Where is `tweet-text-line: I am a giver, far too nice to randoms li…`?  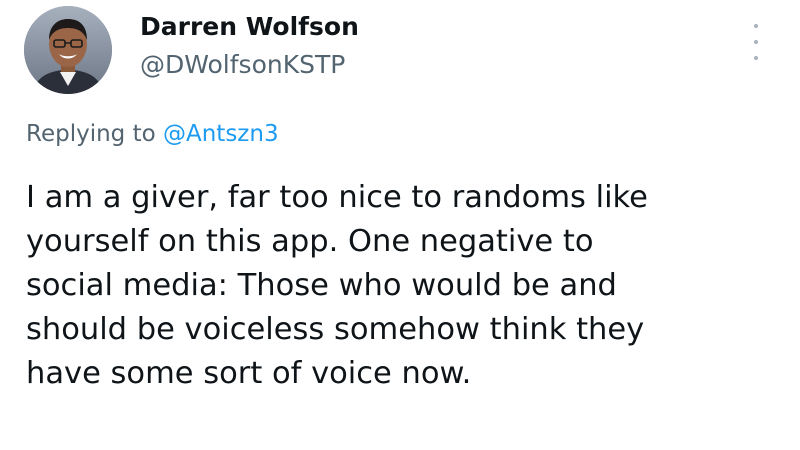
tweet-text-line: I am a giver, far too nice to randoms li… is located at coordinates (337, 197).